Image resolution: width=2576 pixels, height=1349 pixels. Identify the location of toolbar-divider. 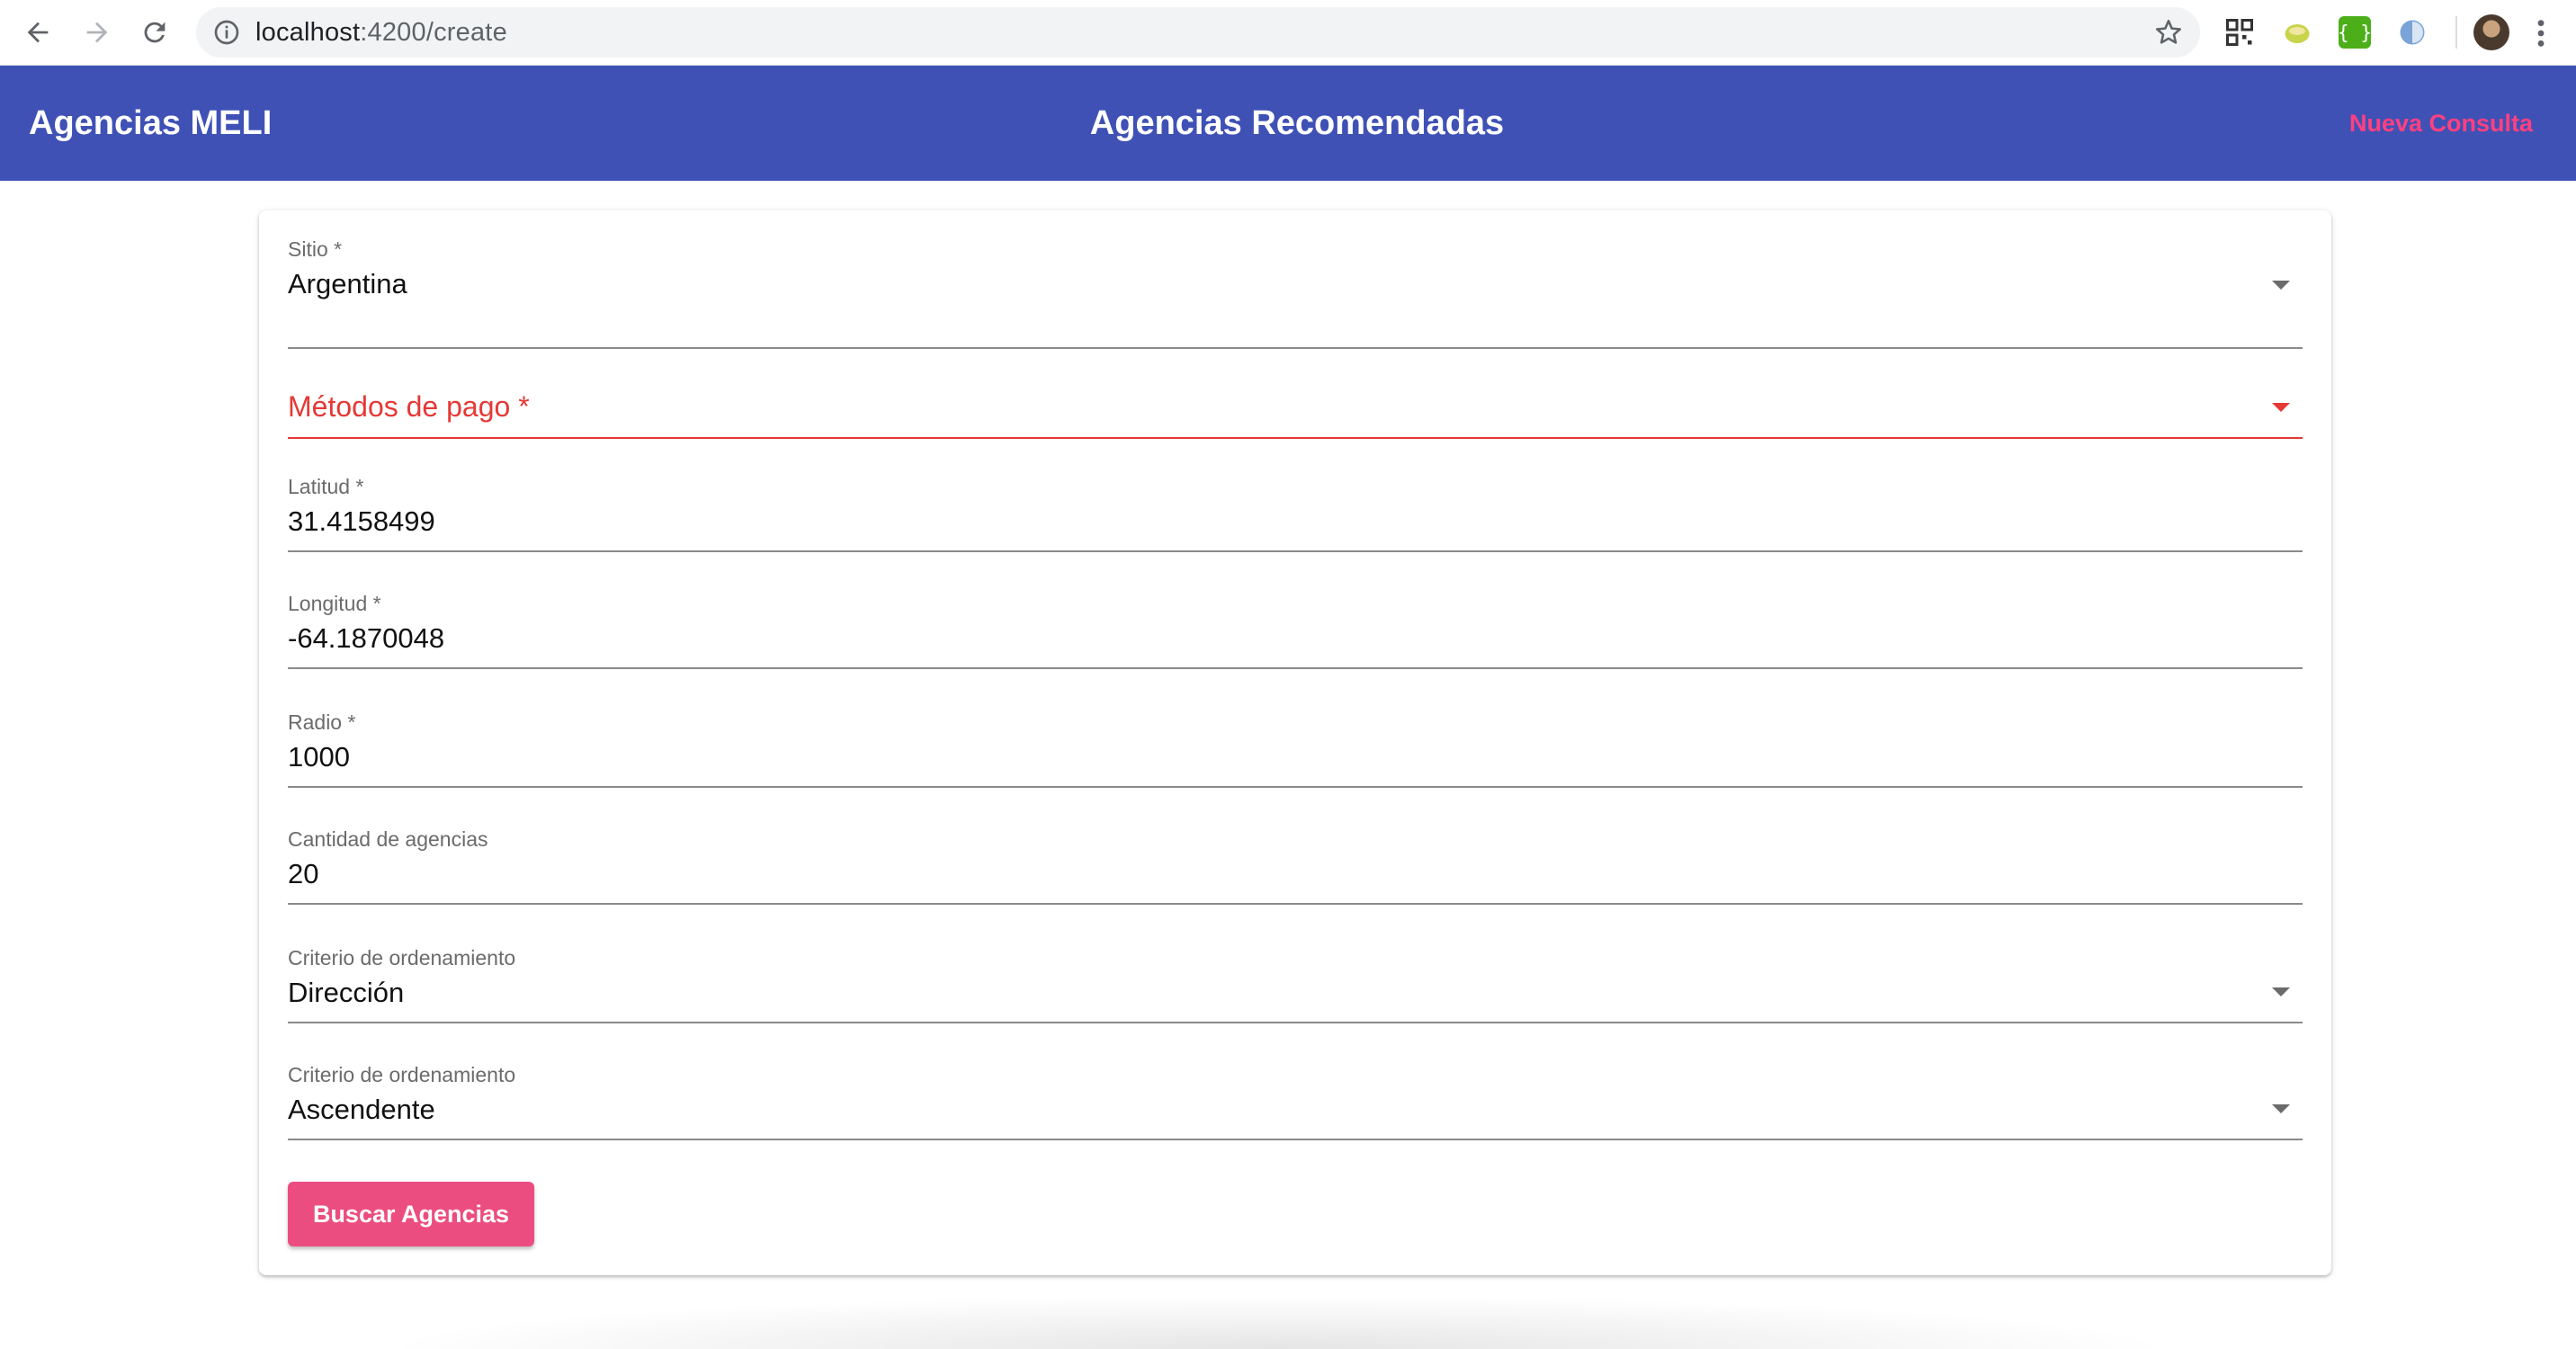
(2456, 32).